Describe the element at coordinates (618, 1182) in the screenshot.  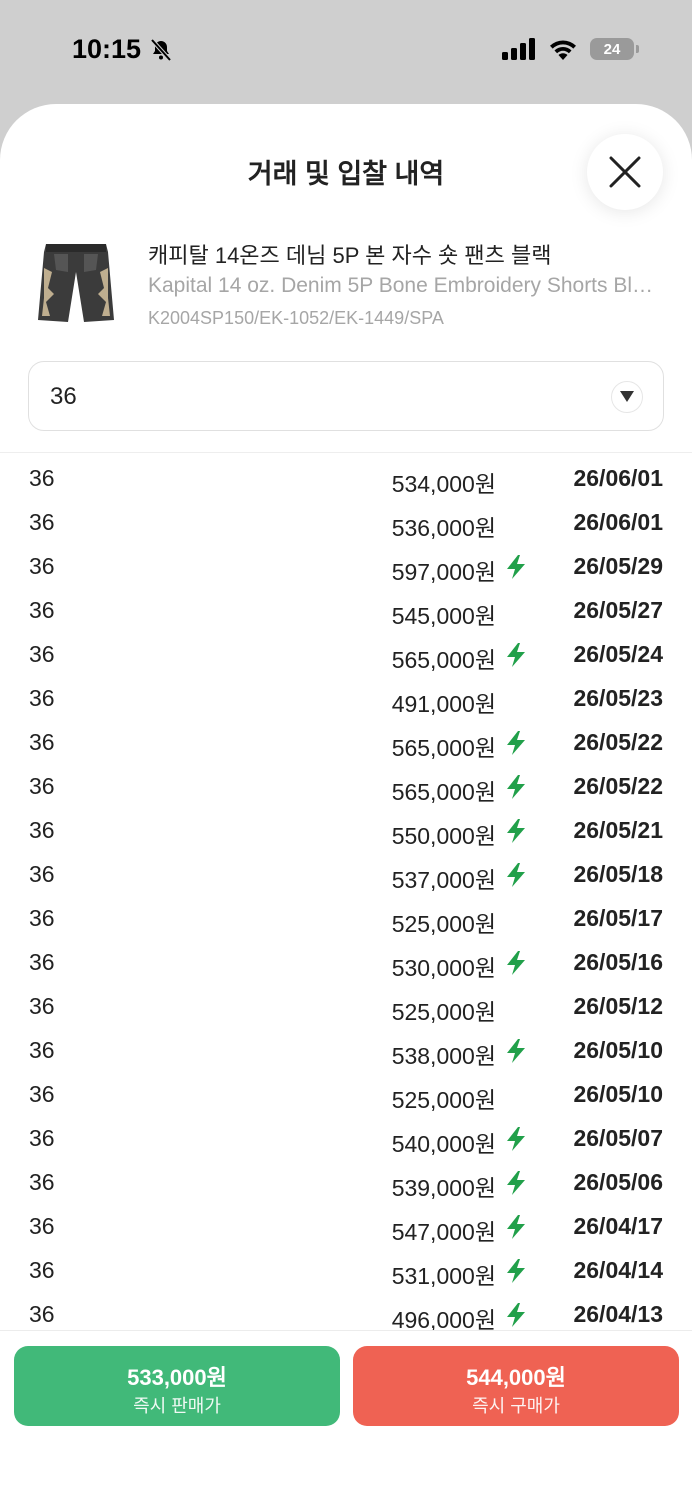
I see `row-date: 26/05/06` at that location.